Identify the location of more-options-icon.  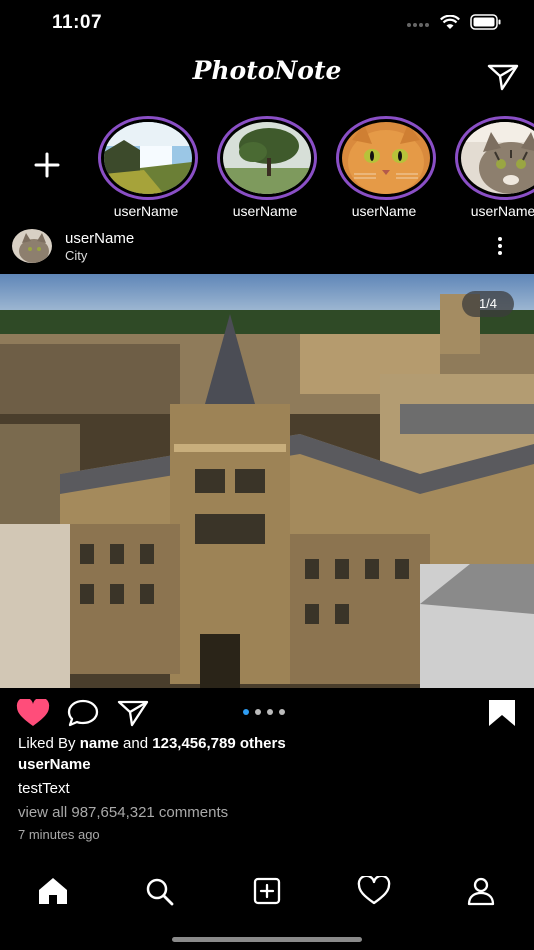
(500, 246).